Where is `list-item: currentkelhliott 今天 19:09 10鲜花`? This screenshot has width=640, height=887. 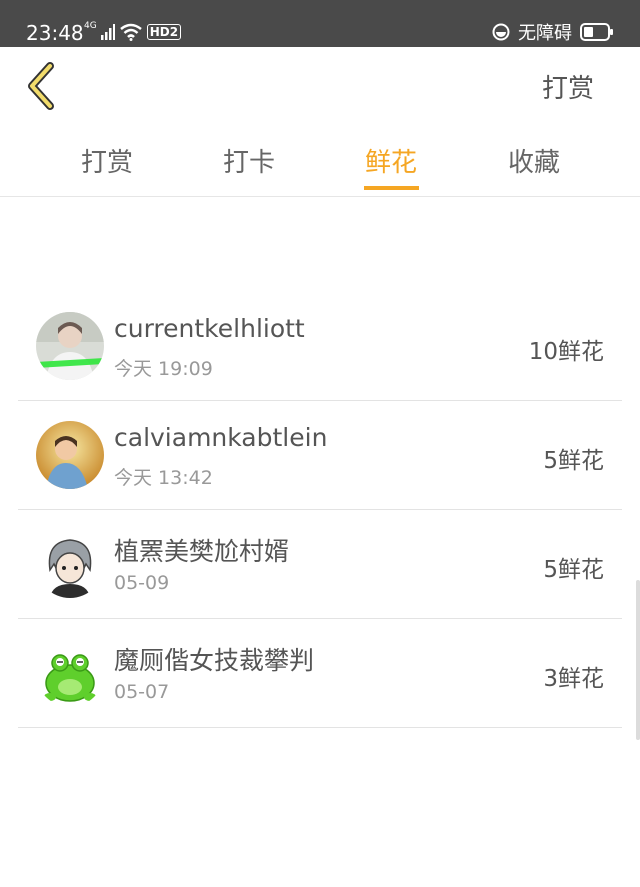
list-item: currentkelhliott 今天 19:09 10鲜花 is located at coordinates (320, 346).